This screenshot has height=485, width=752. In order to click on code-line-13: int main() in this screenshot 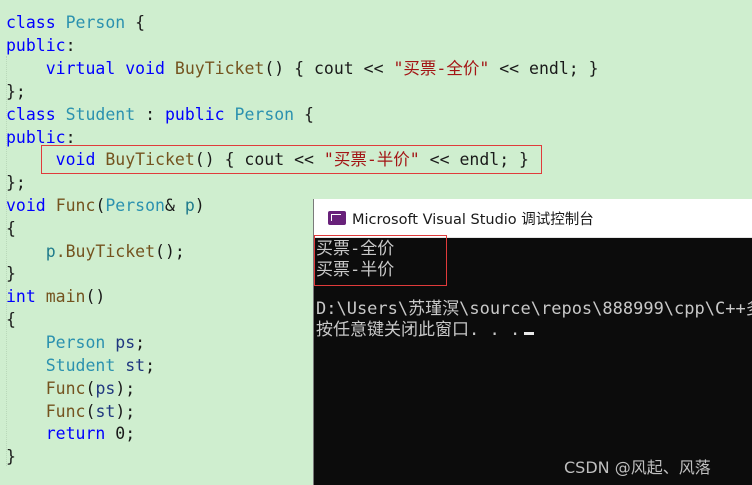, I will do `click(56, 296)`.